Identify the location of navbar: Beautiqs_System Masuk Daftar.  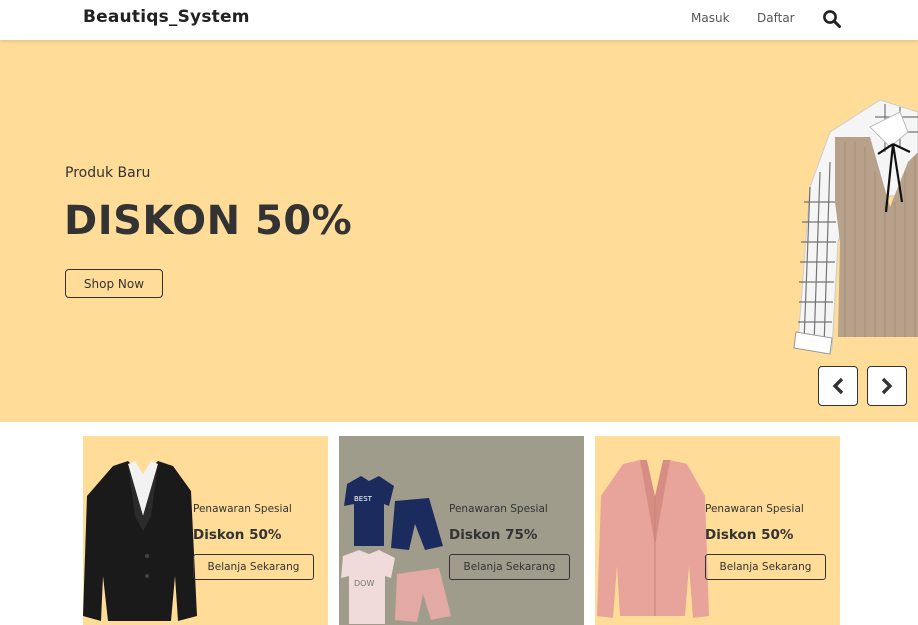
(459, 20).